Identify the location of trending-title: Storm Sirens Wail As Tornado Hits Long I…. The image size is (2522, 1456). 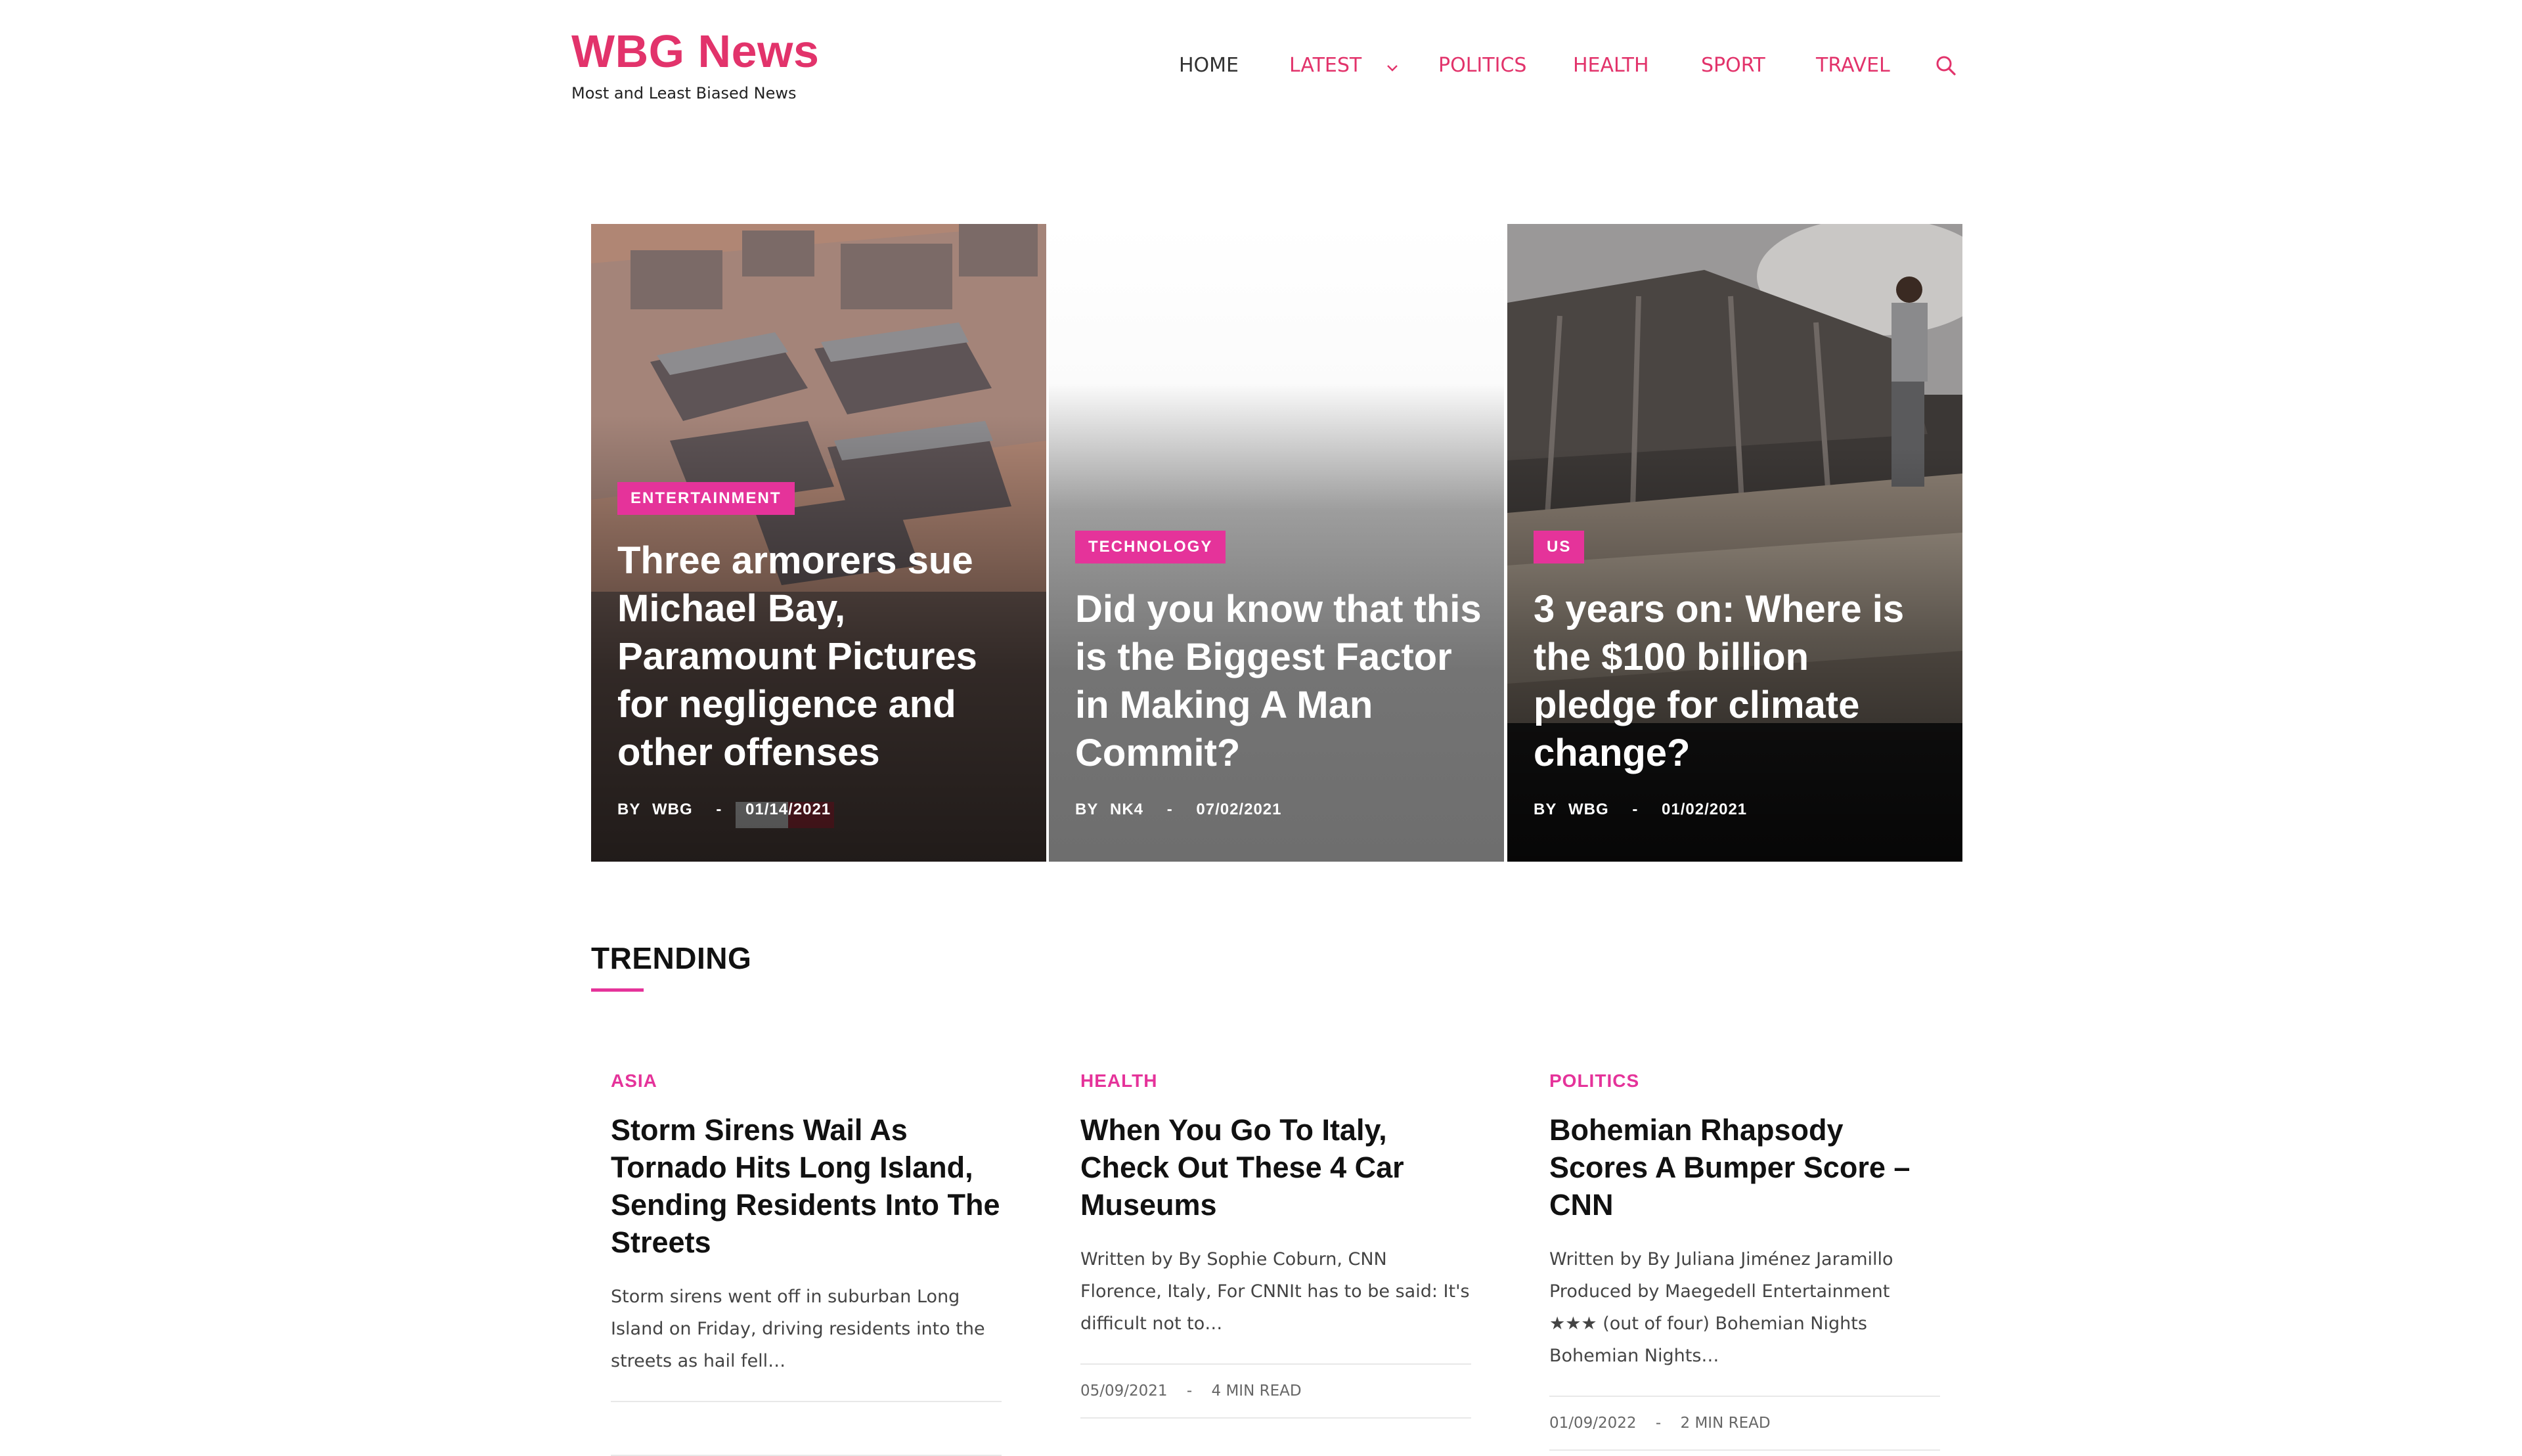
(806, 1186).